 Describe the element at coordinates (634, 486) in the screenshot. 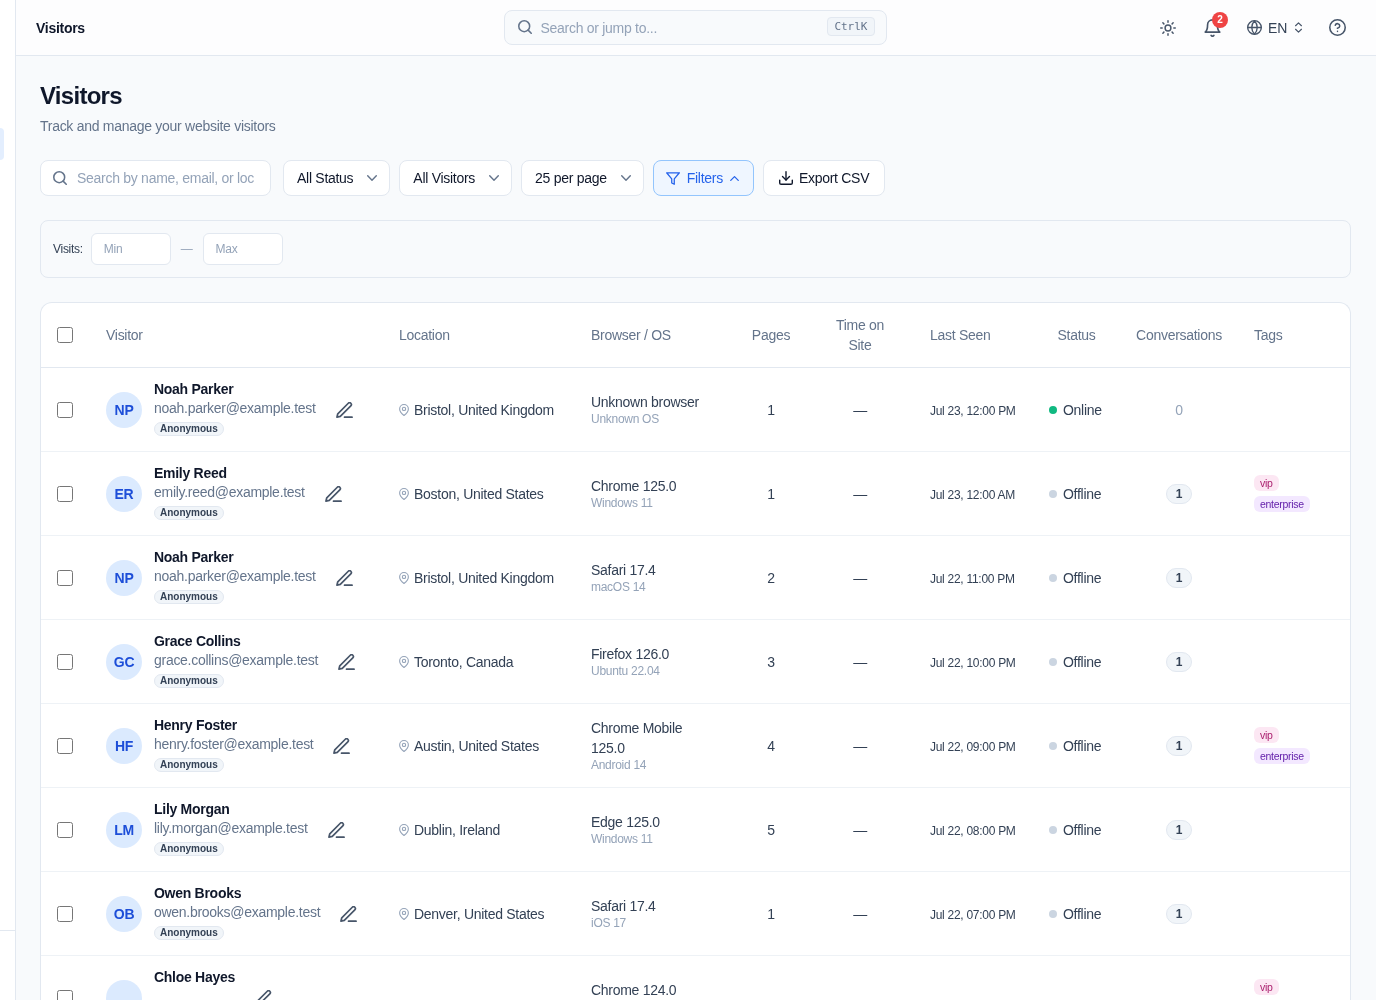

I see `browser-name: Chrome 125.0` at that location.